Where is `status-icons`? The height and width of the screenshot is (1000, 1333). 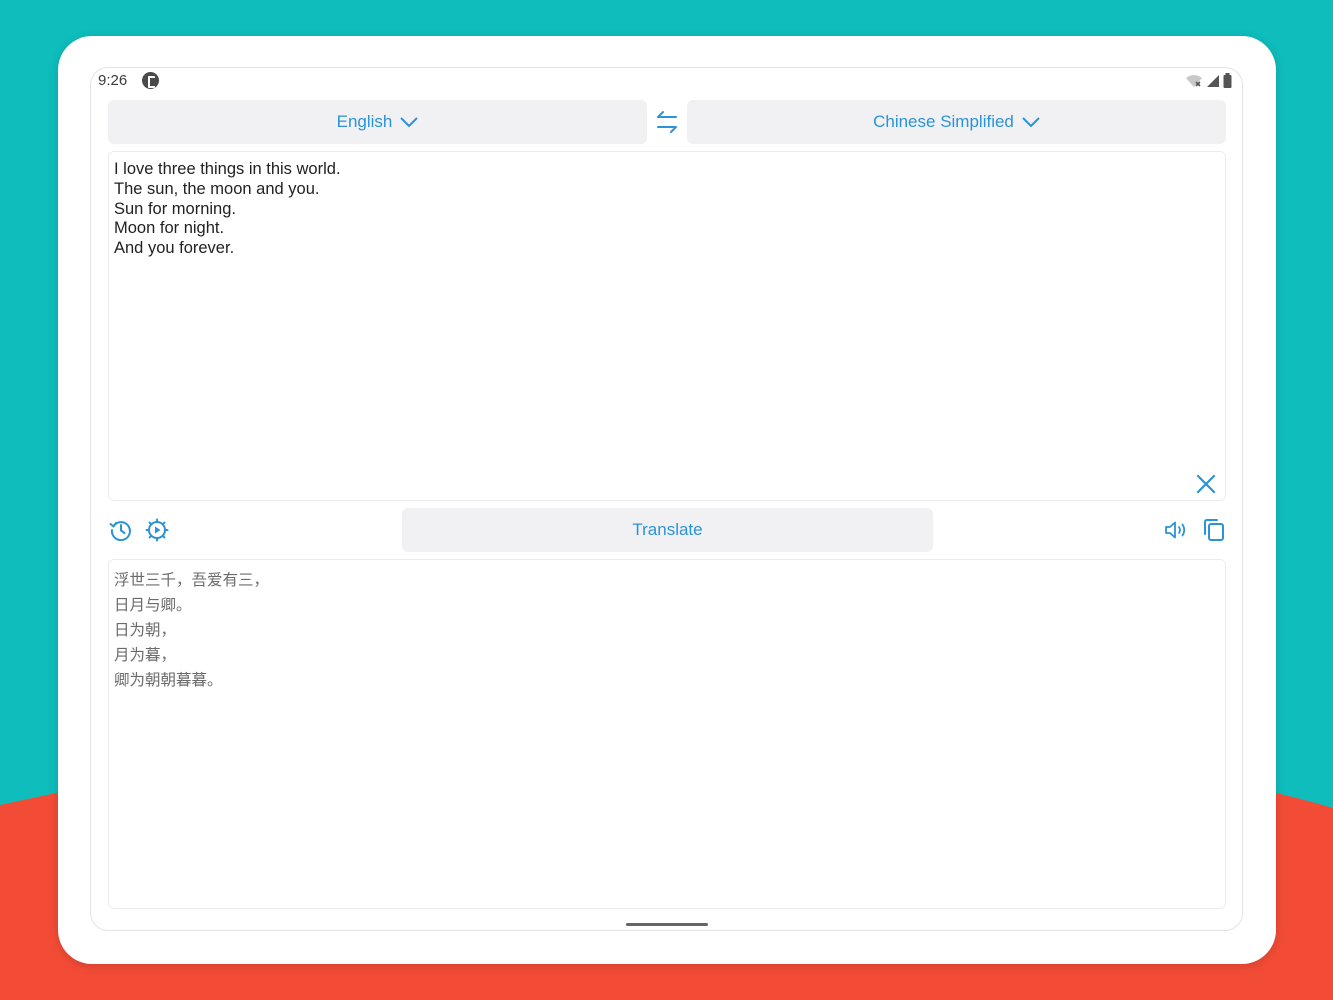 status-icons is located at coordinates (1208, 80).